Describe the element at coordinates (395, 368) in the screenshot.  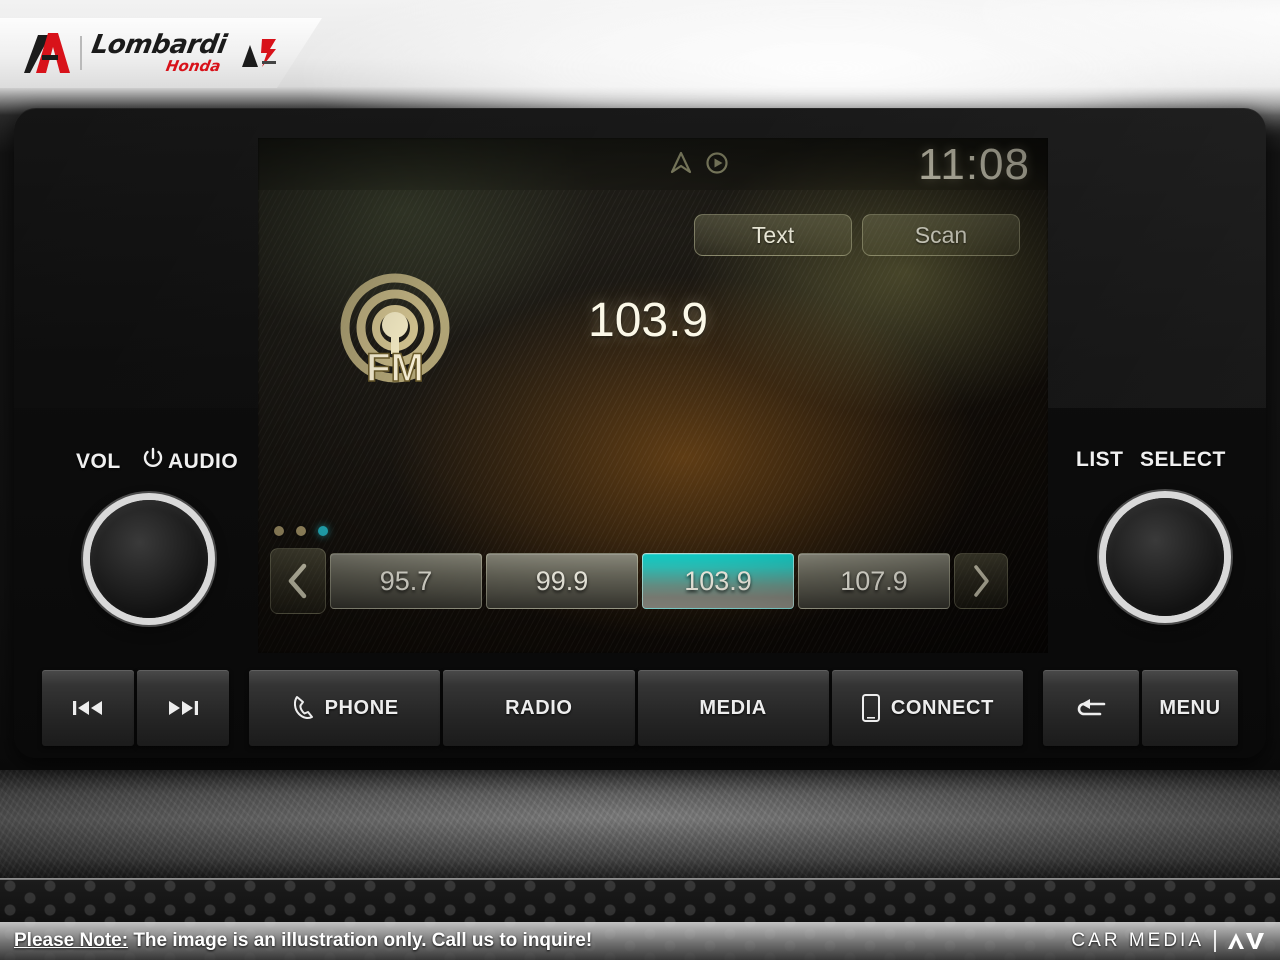
I see `svg-text: FM` at that location.